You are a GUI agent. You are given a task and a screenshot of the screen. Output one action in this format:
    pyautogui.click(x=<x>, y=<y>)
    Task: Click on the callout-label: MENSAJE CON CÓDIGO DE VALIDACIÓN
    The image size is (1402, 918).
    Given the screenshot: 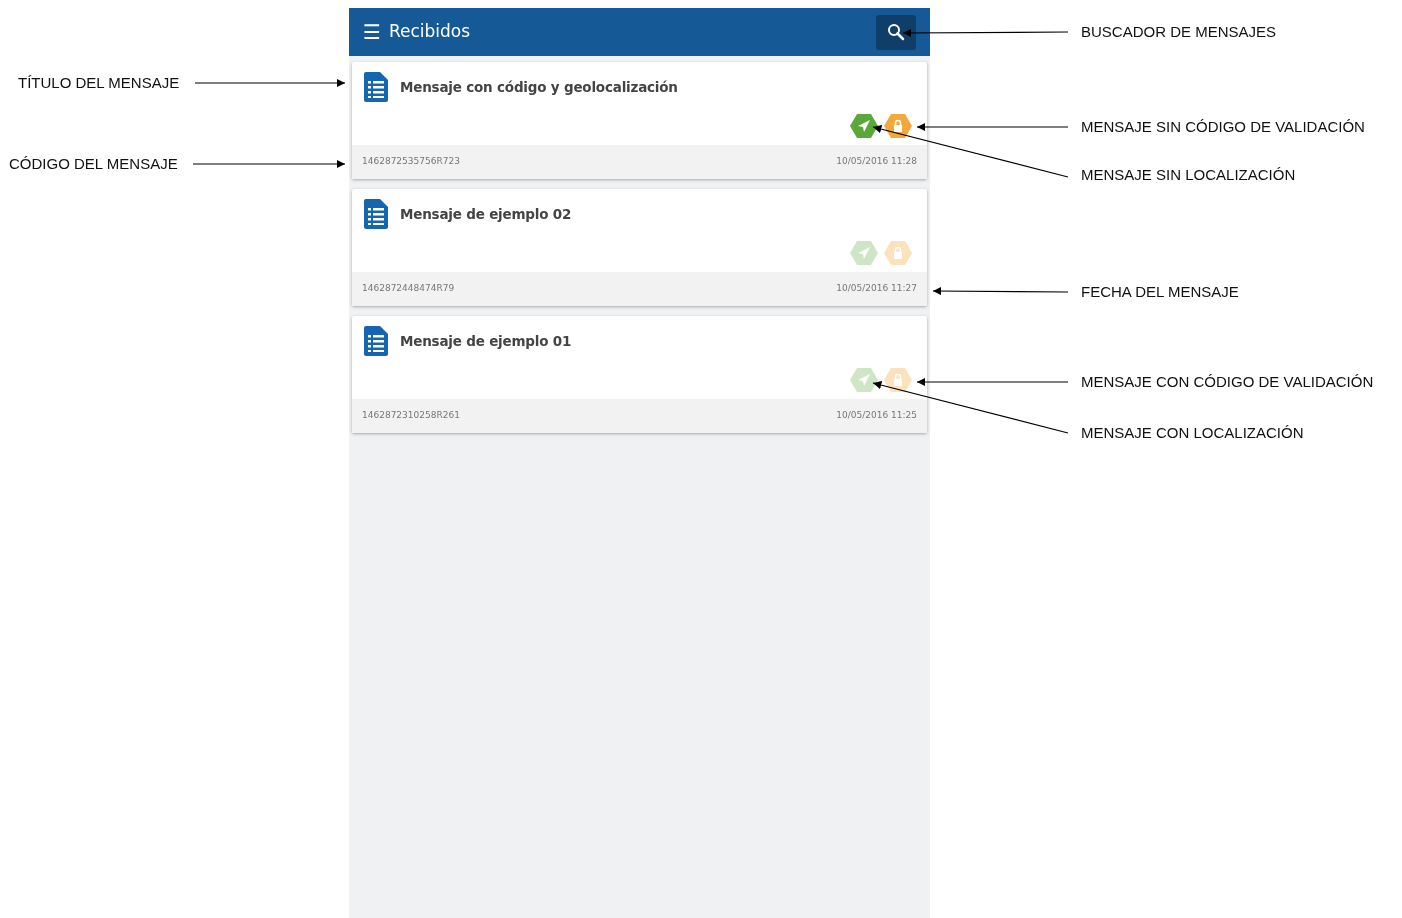 What is the action you would take?
    pyautogui.click(x=1227, y=381)
    